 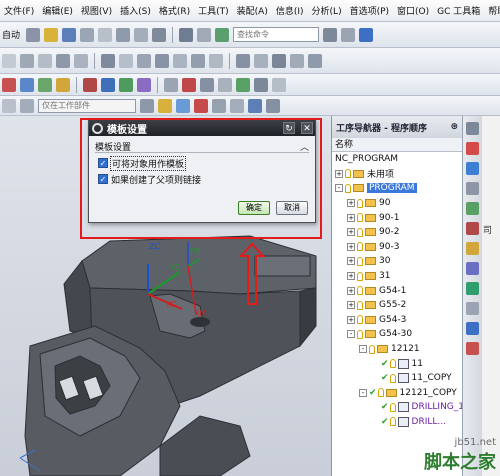 I want to click on menu-file: 文件(F), so click(x=19, y=10).